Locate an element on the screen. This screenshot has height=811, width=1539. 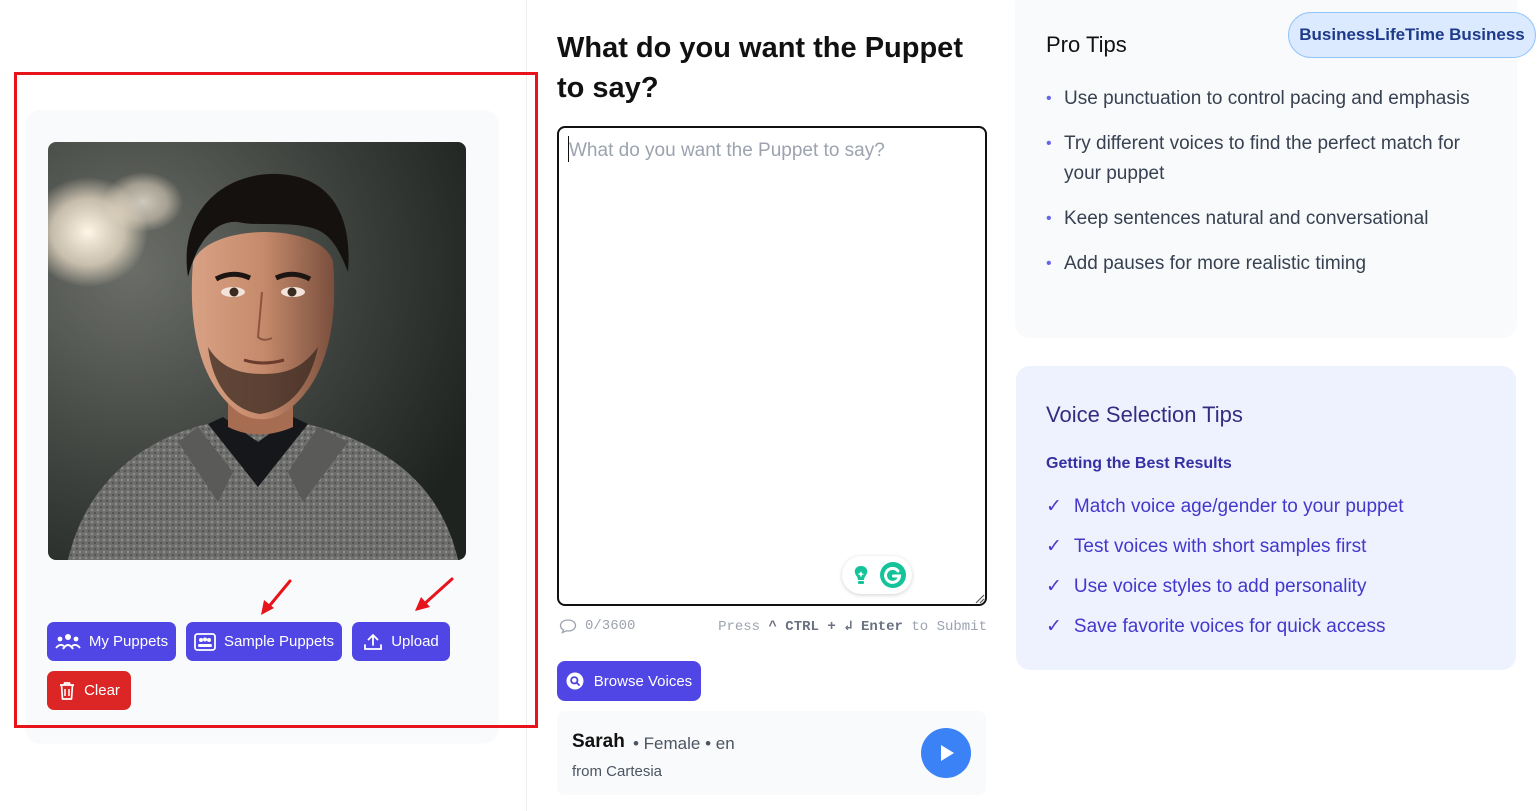
upload-label: Upload is located at coordinates (415, 641).